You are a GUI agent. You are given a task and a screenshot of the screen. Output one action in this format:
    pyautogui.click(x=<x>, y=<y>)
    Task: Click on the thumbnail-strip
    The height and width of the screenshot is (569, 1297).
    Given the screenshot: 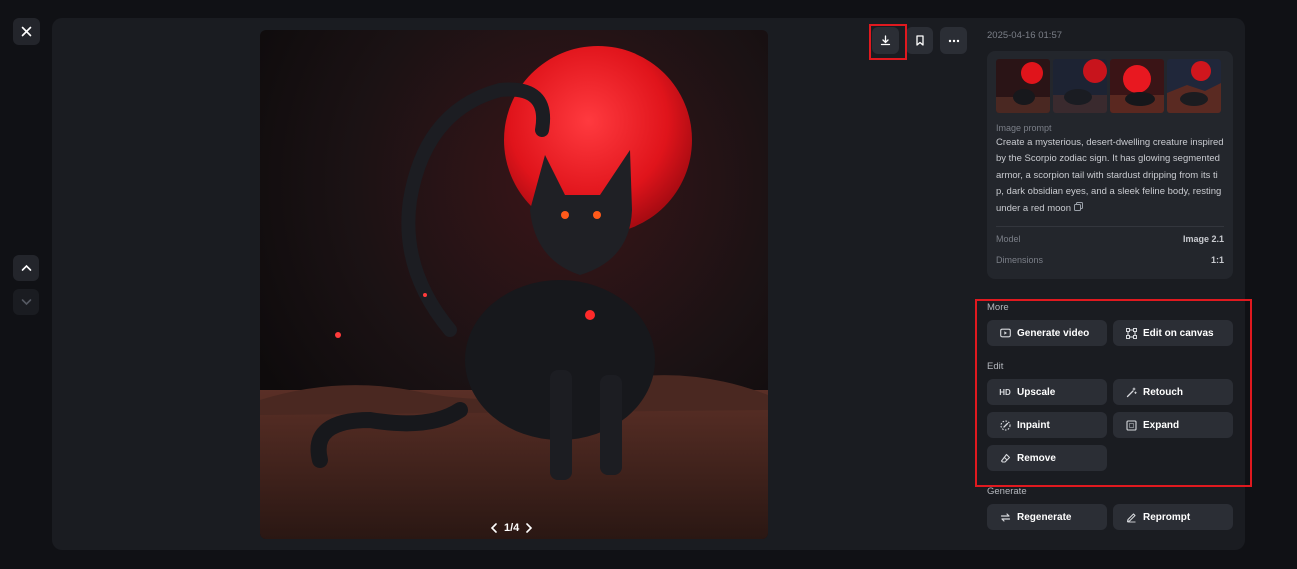 What is the action you would take?
    pyautogui.click(x=1110, y=86)
    